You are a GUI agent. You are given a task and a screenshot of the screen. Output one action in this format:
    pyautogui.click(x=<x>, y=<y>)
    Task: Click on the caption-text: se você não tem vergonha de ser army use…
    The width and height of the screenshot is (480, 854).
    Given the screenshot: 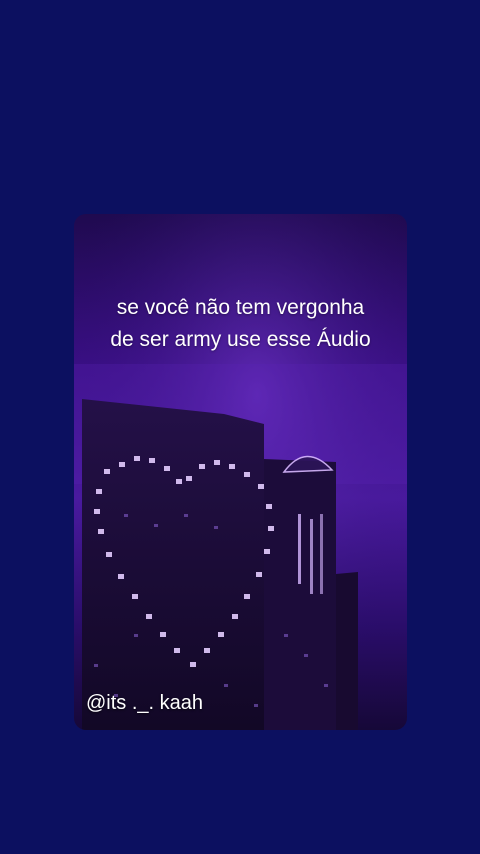 What is the action you would take?
    pyautogui.click(x=240, y=324)
    